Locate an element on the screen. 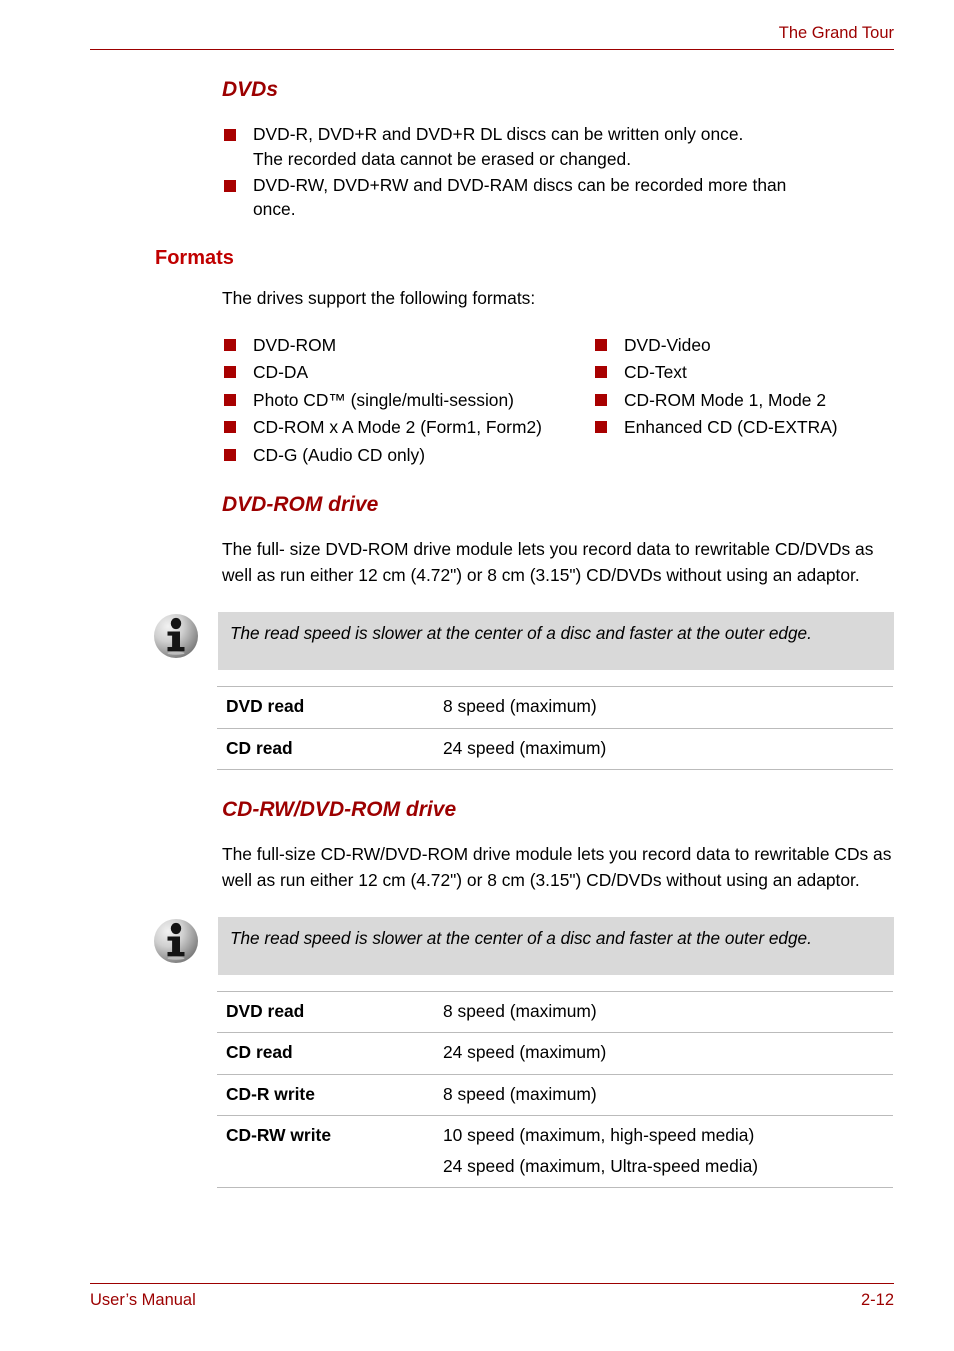 This screenshot has width=954, height=1351. footer-page-number: 2-12 is located at coordinates (877, 1300).